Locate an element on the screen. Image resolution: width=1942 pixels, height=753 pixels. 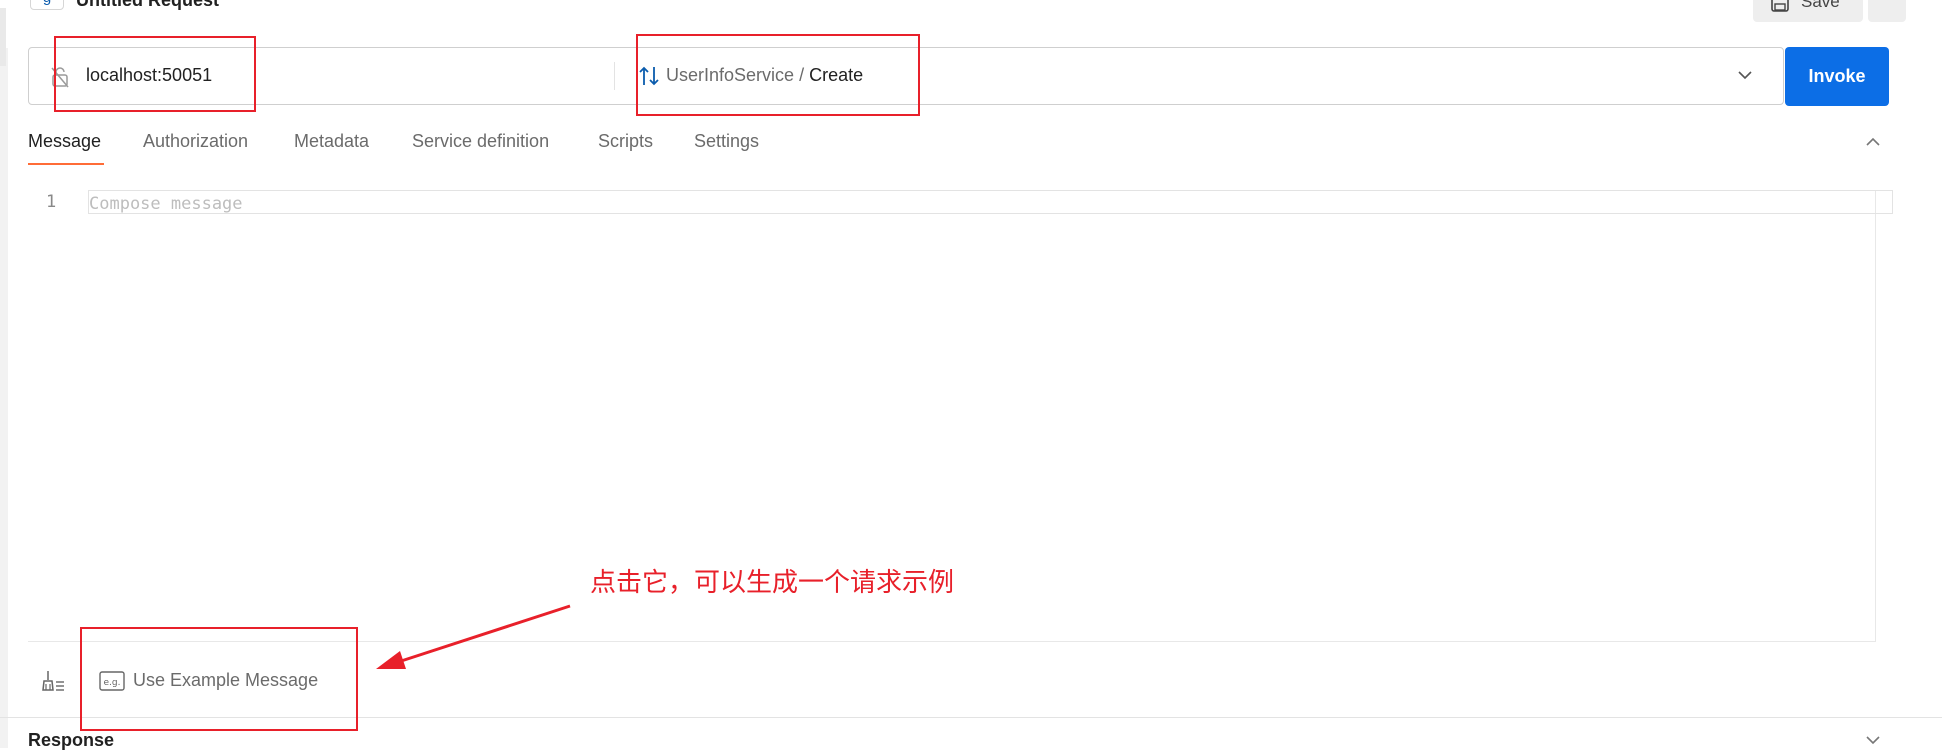
url-bar-divider is located at coordinates (614, 76).